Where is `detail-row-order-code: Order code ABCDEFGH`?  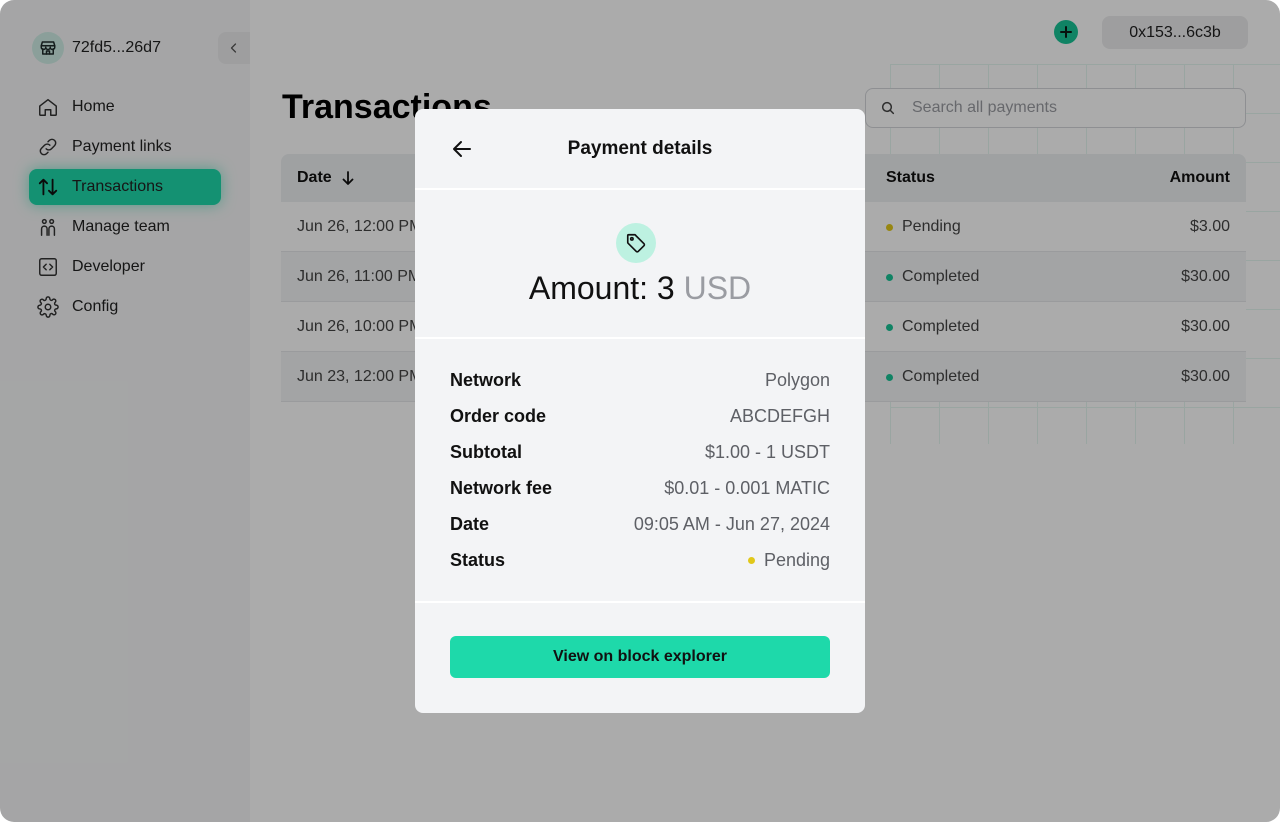 detail-row-order-code: Order code ABCDEFGH is located at coordinates (640, 416).